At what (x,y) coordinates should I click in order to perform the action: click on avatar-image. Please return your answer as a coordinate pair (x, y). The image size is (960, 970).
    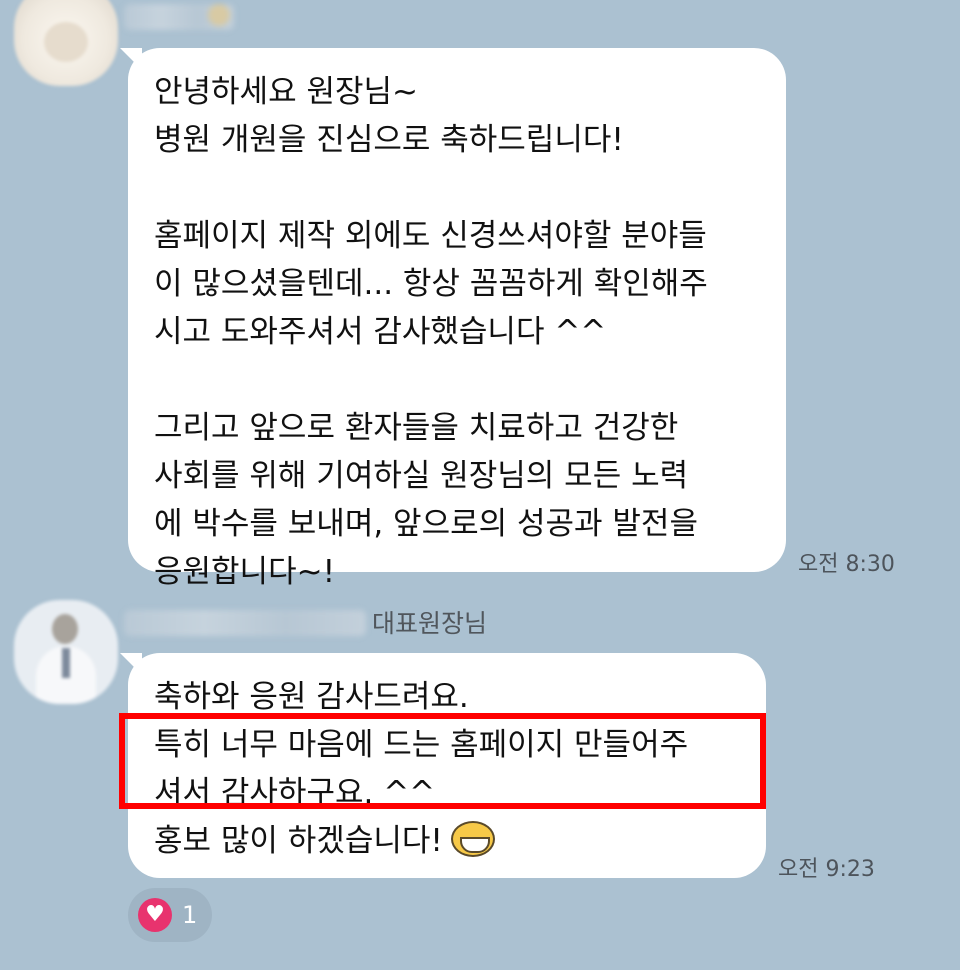
    Looking at the image, I should click on (66, 42).